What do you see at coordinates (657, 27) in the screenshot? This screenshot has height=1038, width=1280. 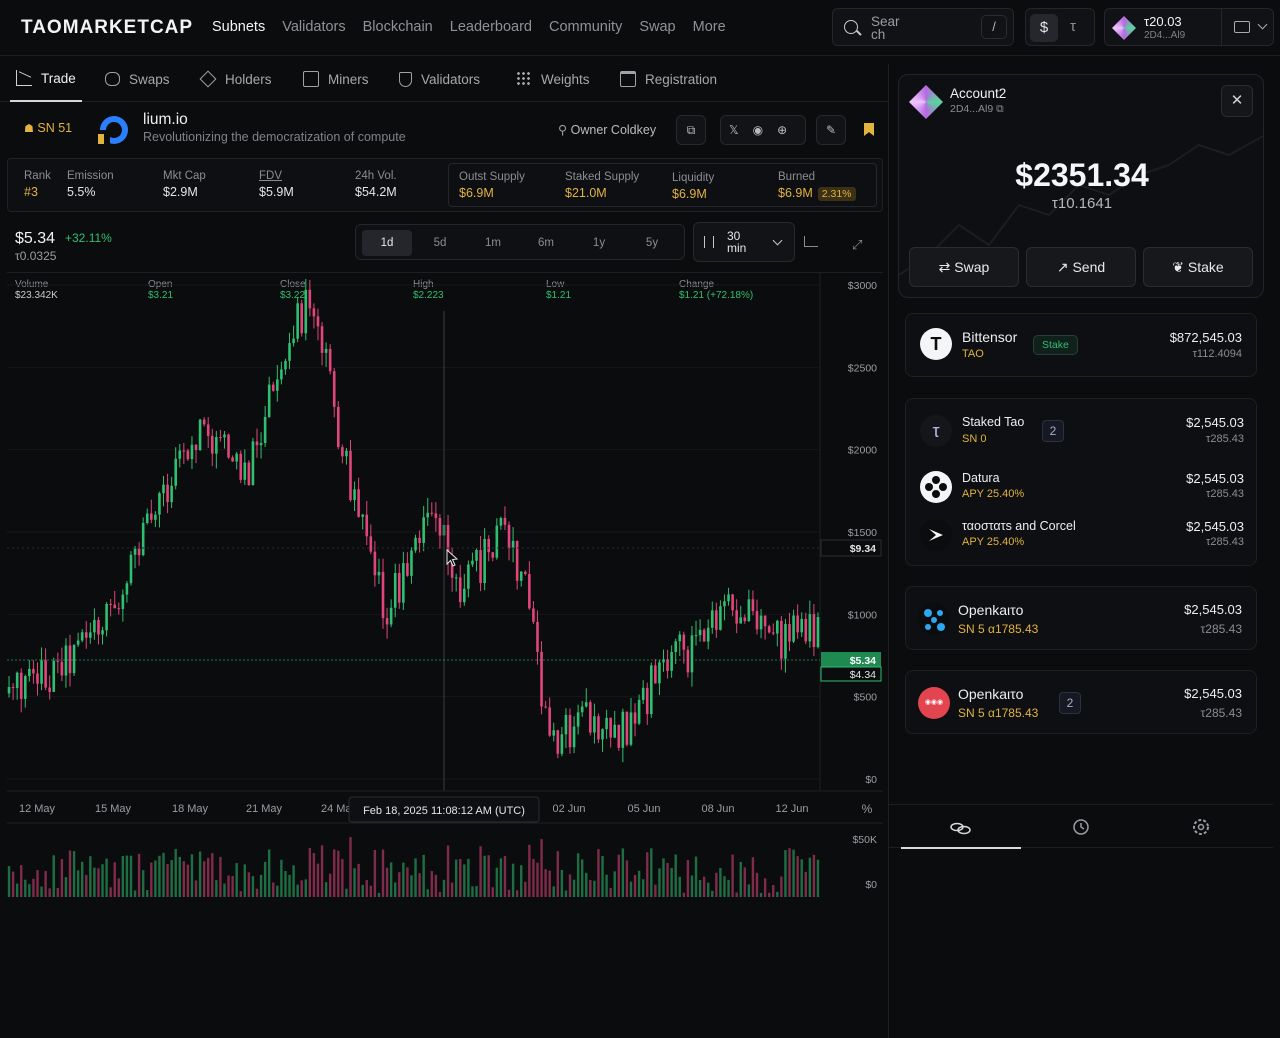 I see `nav-swap: Swap` at bounding box center [657, 27].